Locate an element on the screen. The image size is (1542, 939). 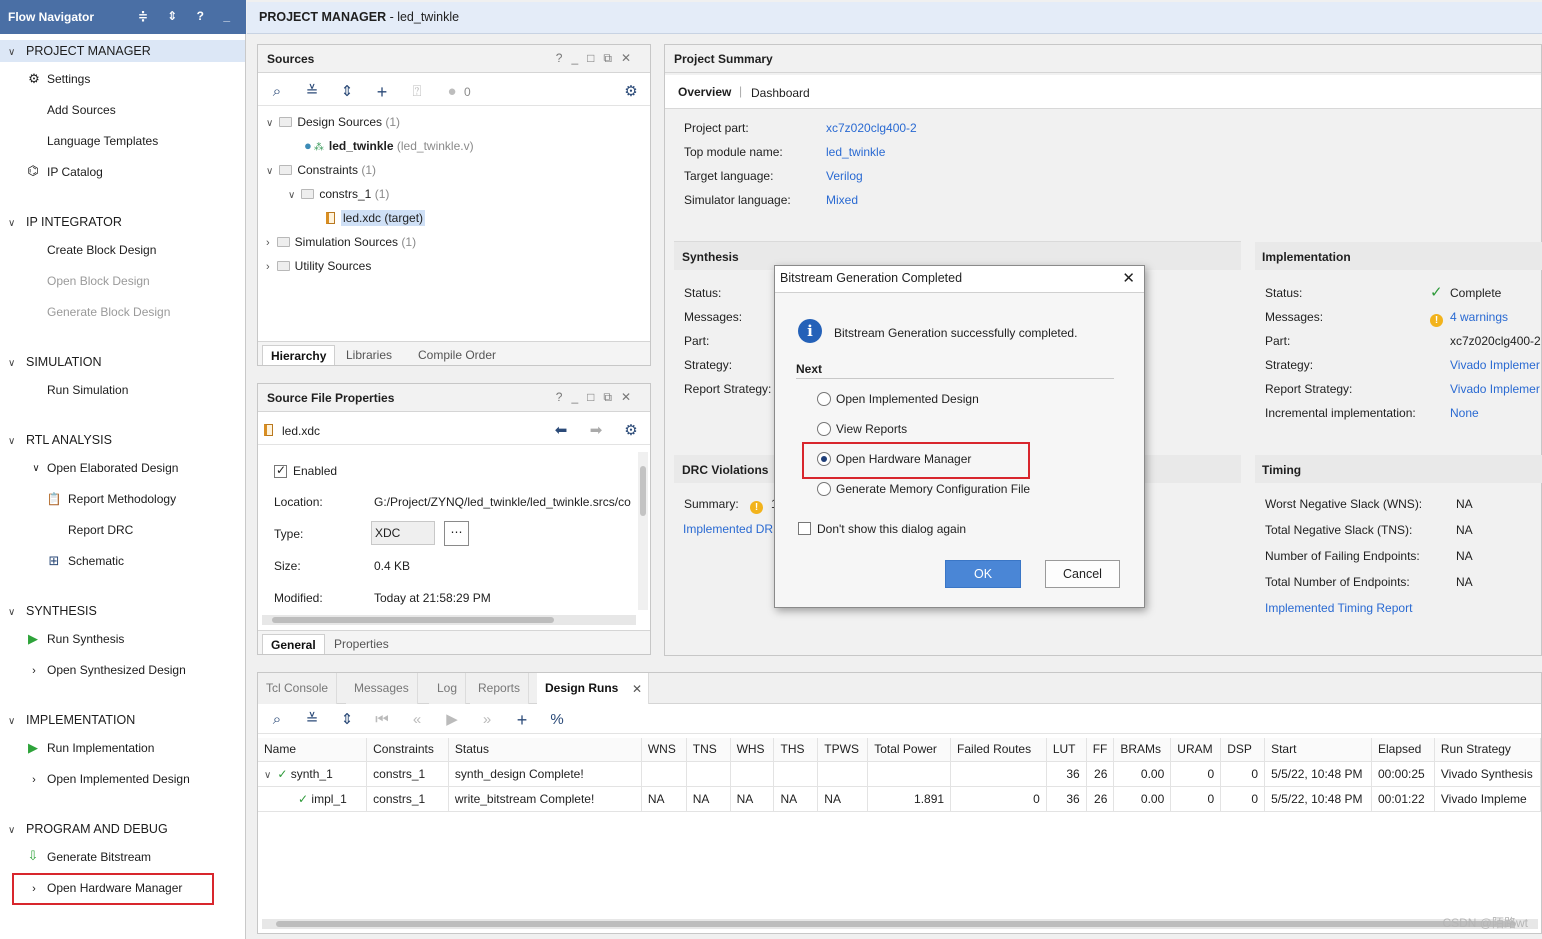
column-header: Status is located at coordinates (545, 750).